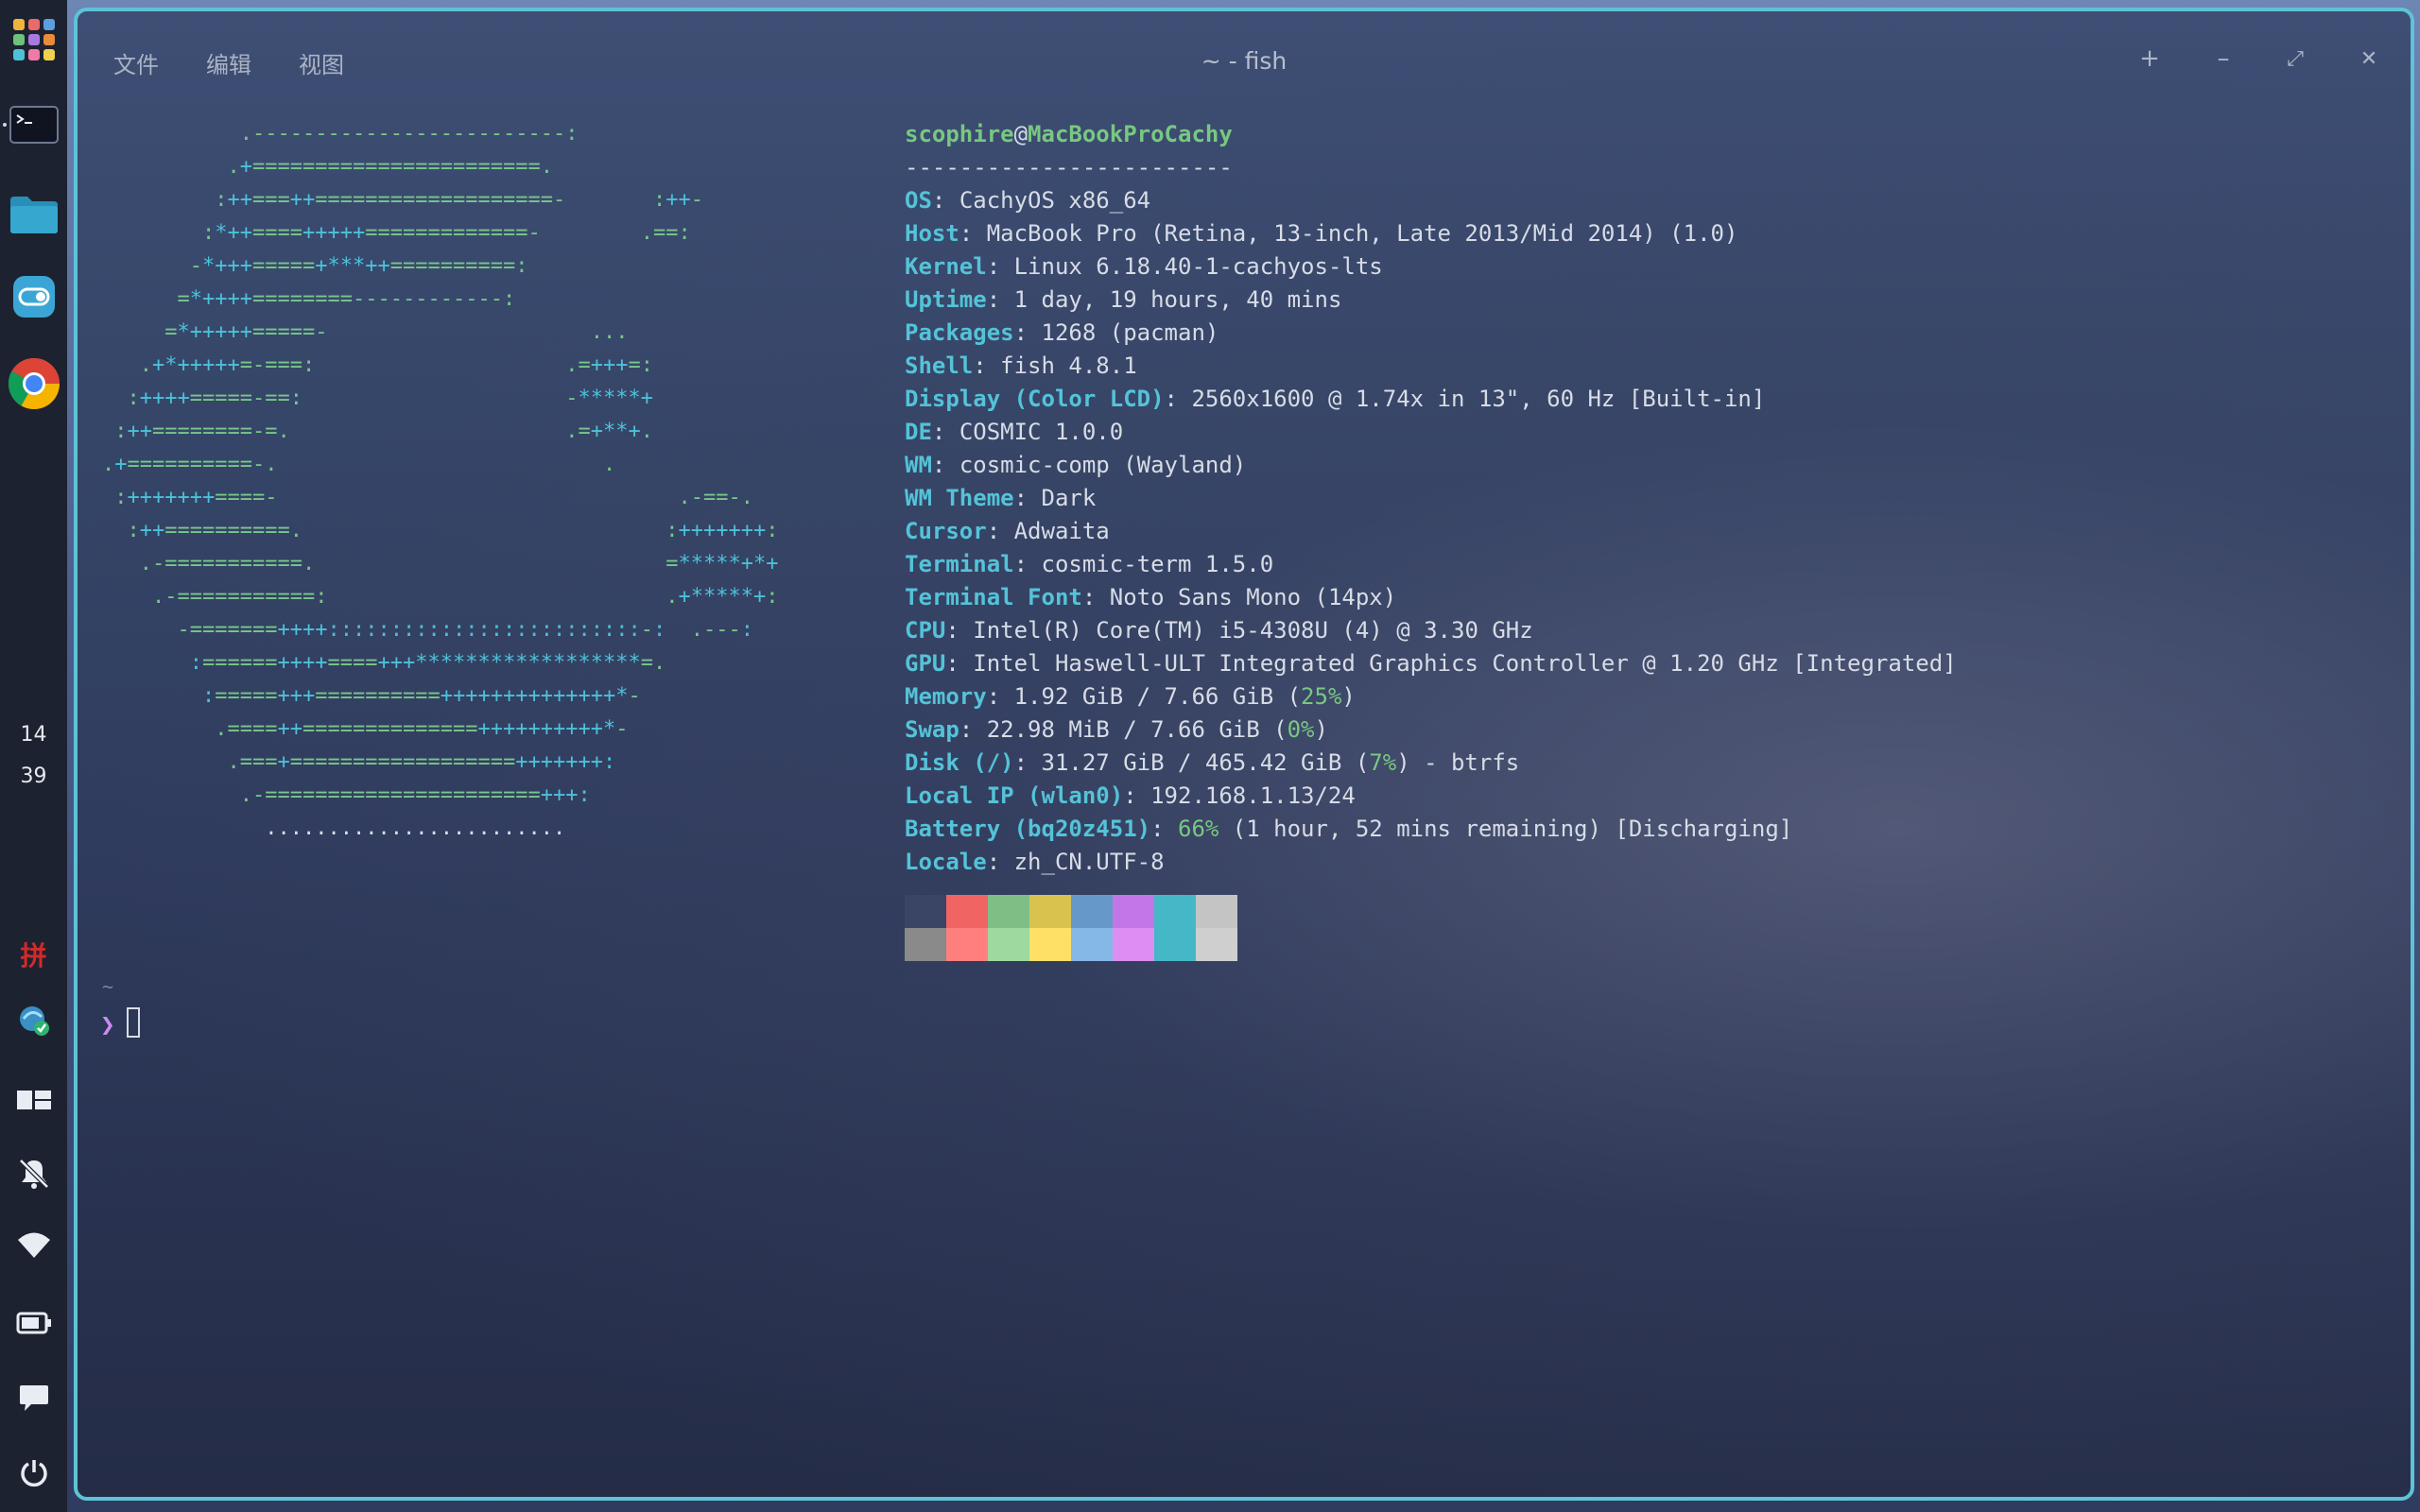 Image resolution: width=2420 pixels, height=1512 pixels. I want to click on logo-line: :++++=====-==: -*****+, so click(391, 398).